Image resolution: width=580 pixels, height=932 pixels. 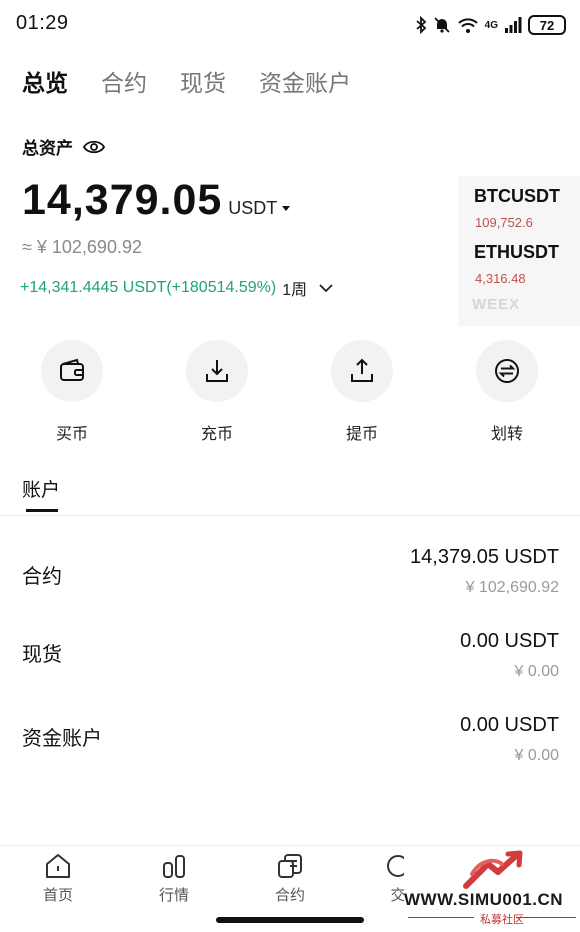 I want to click on currency-label: USDT, so click(x=253, y=208).